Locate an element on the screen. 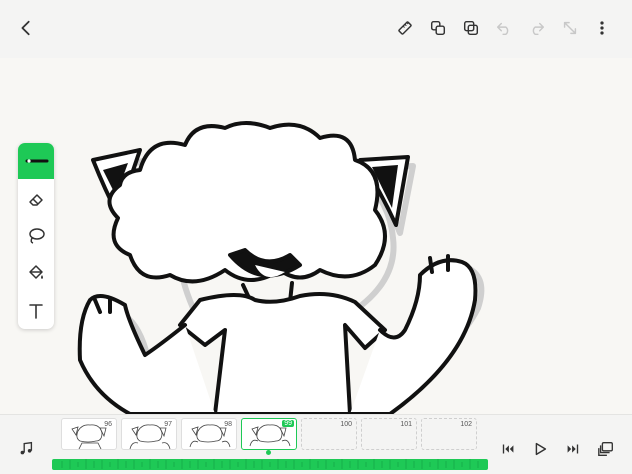  frame-number: 101 is located at coordinates (406, 424).